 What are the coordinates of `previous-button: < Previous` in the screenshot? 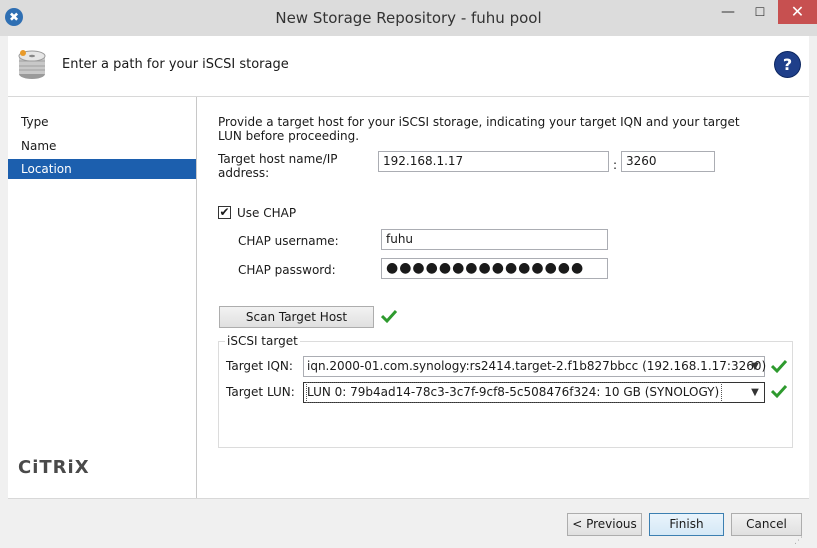 It's located at (604, 524).